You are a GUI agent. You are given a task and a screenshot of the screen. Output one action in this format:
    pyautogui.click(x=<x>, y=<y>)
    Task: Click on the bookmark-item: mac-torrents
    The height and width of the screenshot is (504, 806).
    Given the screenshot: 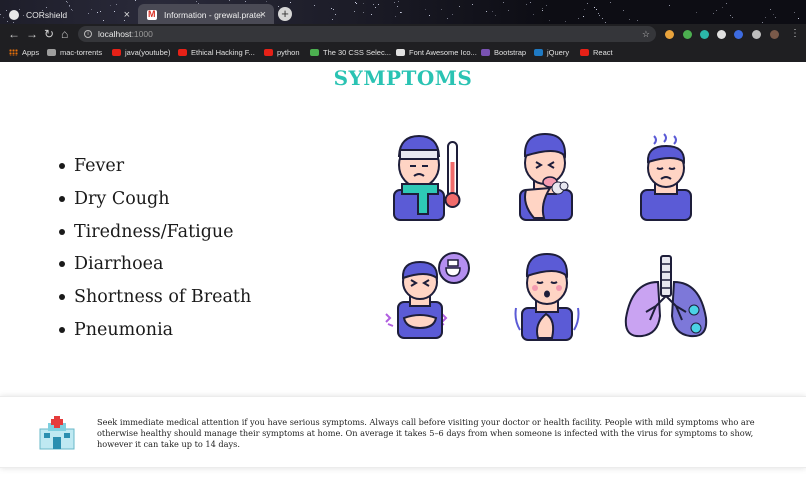 What is the action you would take?
    pyautogui.click(x=74, y=52)
    